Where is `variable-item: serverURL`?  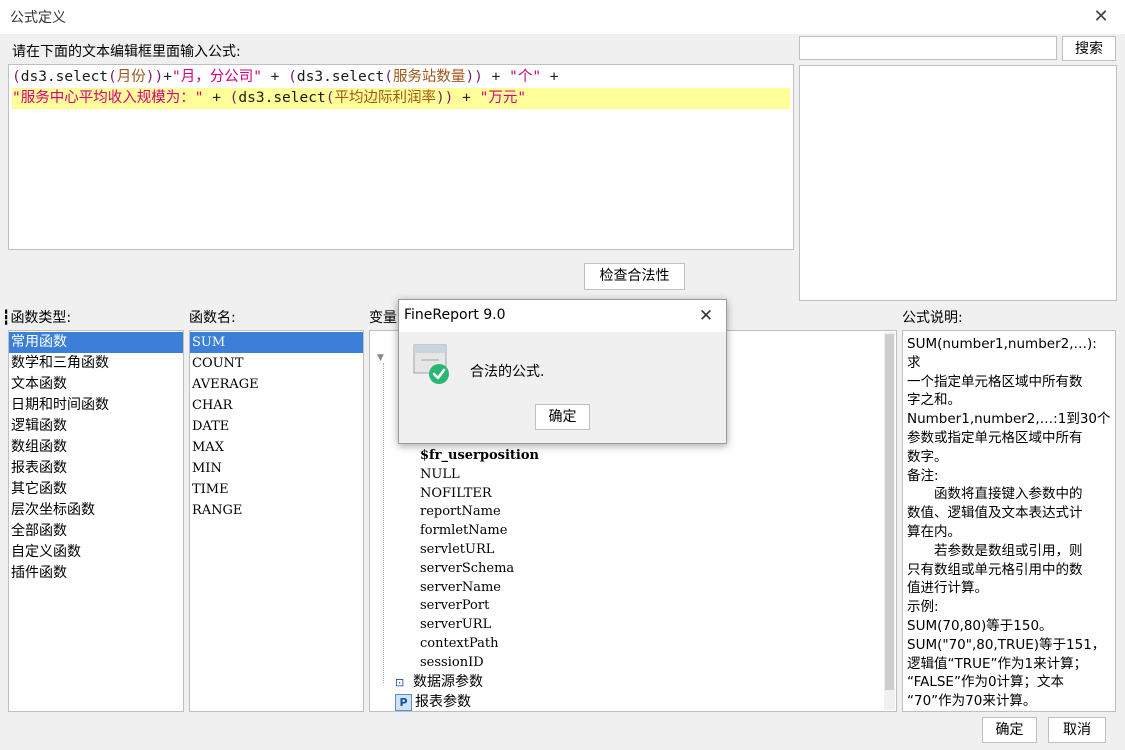 variable-item: serverURL is located at coordinates (479, 625).